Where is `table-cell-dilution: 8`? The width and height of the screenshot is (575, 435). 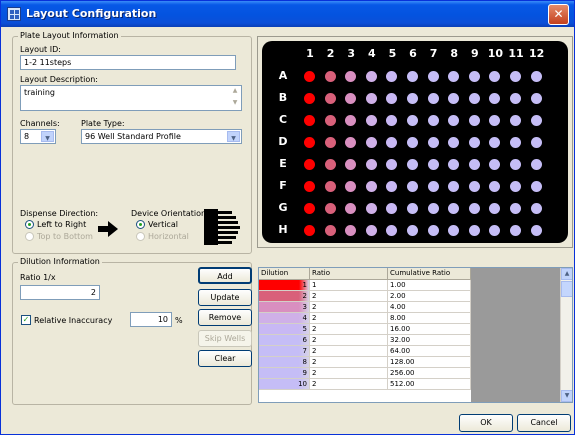
table-cell-dilution: 8 is located at coordinates (284, 362).